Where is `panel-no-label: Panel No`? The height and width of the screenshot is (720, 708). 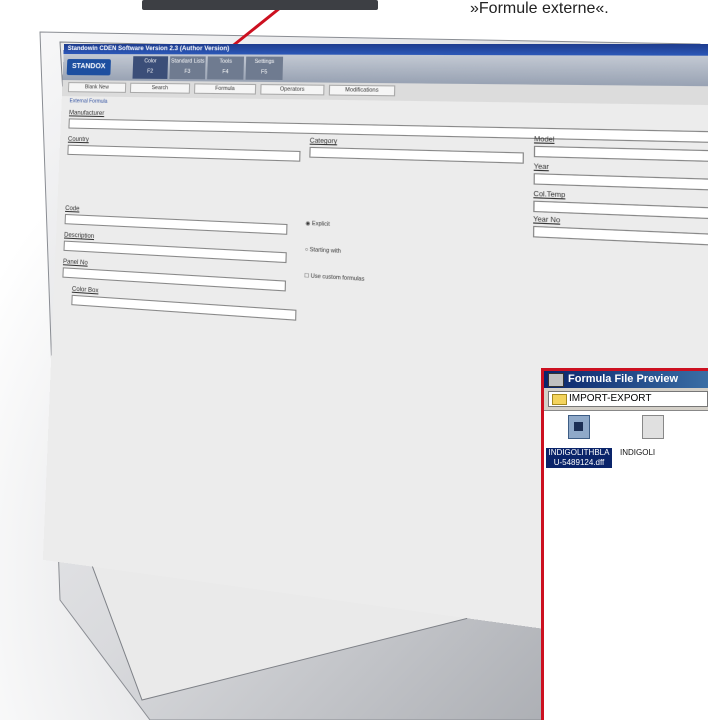
panel-no-label: Panel No is located at coordinates (75, 263).